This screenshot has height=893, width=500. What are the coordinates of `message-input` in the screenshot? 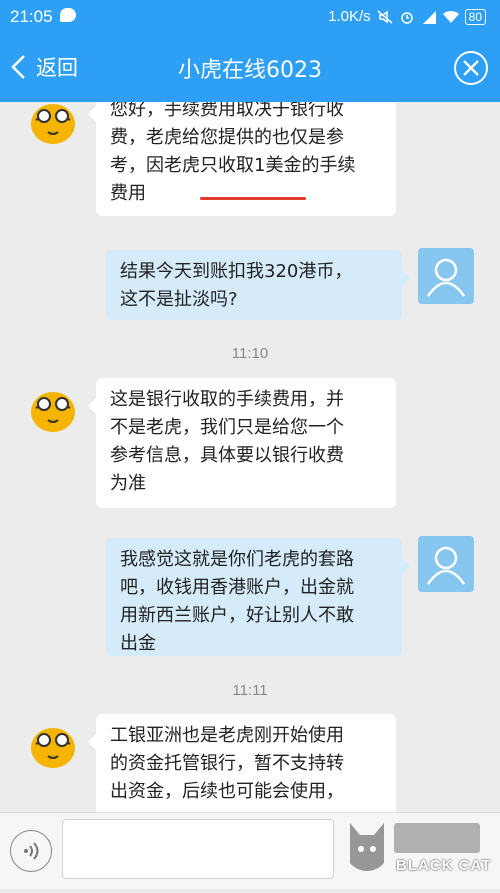 It's located at (198, 849).